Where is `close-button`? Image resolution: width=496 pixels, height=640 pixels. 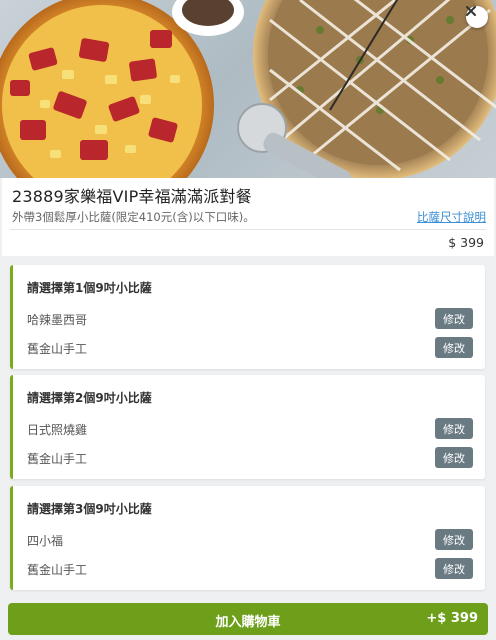
close-button is located at coordinates (477, 17).